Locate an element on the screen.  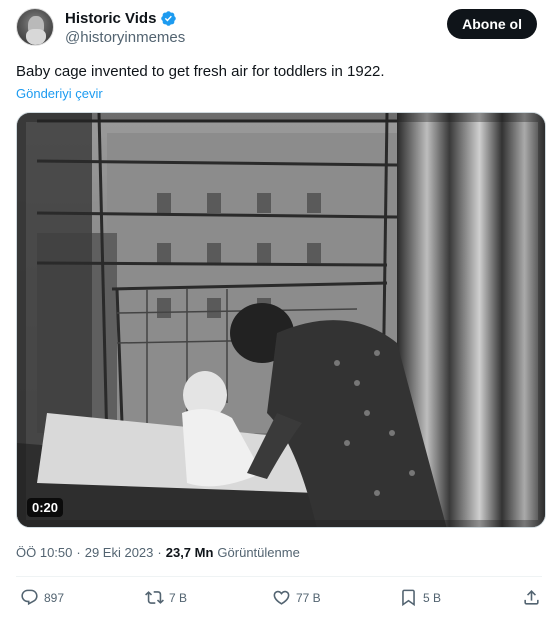
action-bar: 897 7 B 77 B 5 B is located at coordinates (279, 601).